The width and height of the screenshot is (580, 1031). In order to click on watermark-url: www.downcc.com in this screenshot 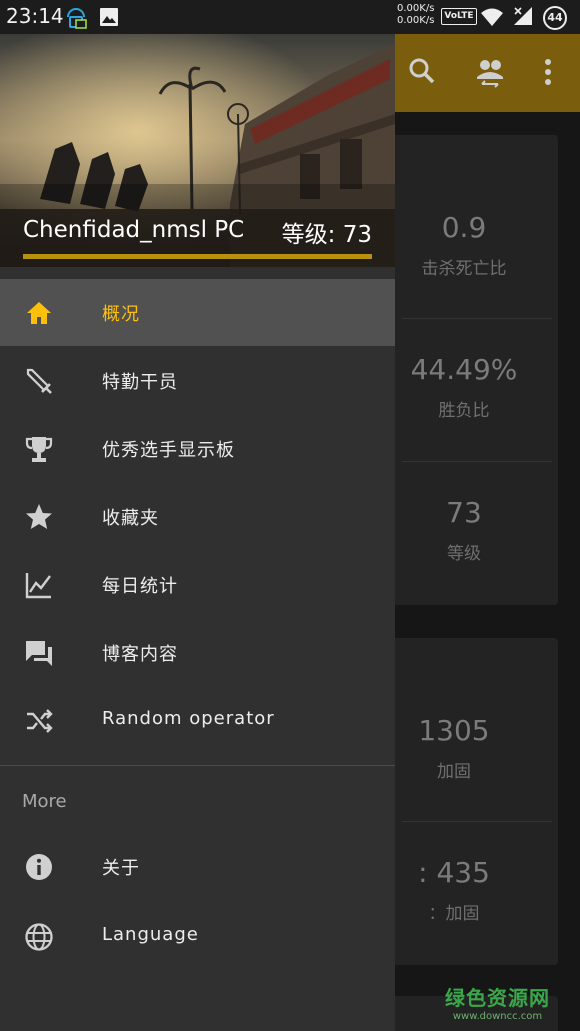, I will do `click(497, 1016)`.